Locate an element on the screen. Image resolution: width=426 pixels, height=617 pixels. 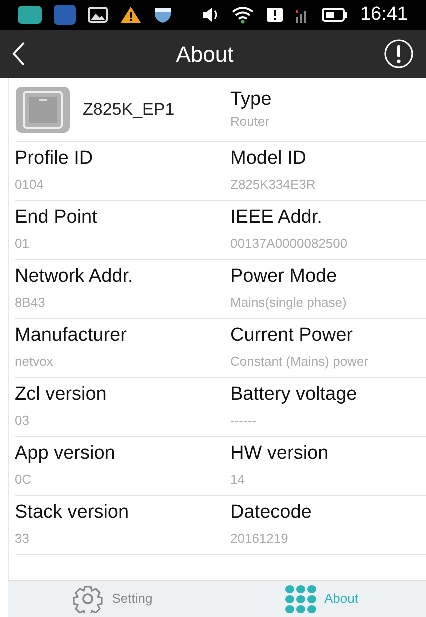
field-label: Current Power is located at coordinates (292, 336).